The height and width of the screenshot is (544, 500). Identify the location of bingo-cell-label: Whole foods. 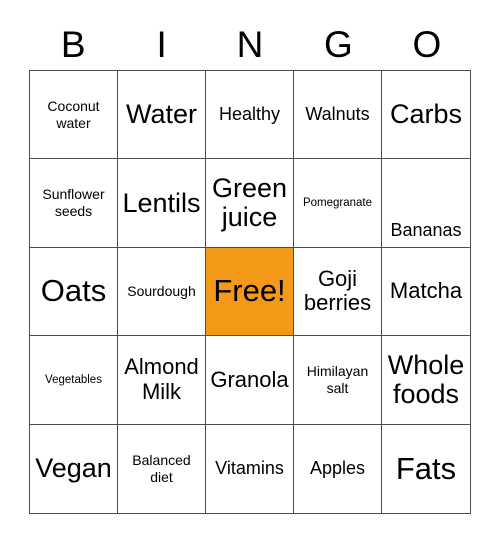
(426, 379).